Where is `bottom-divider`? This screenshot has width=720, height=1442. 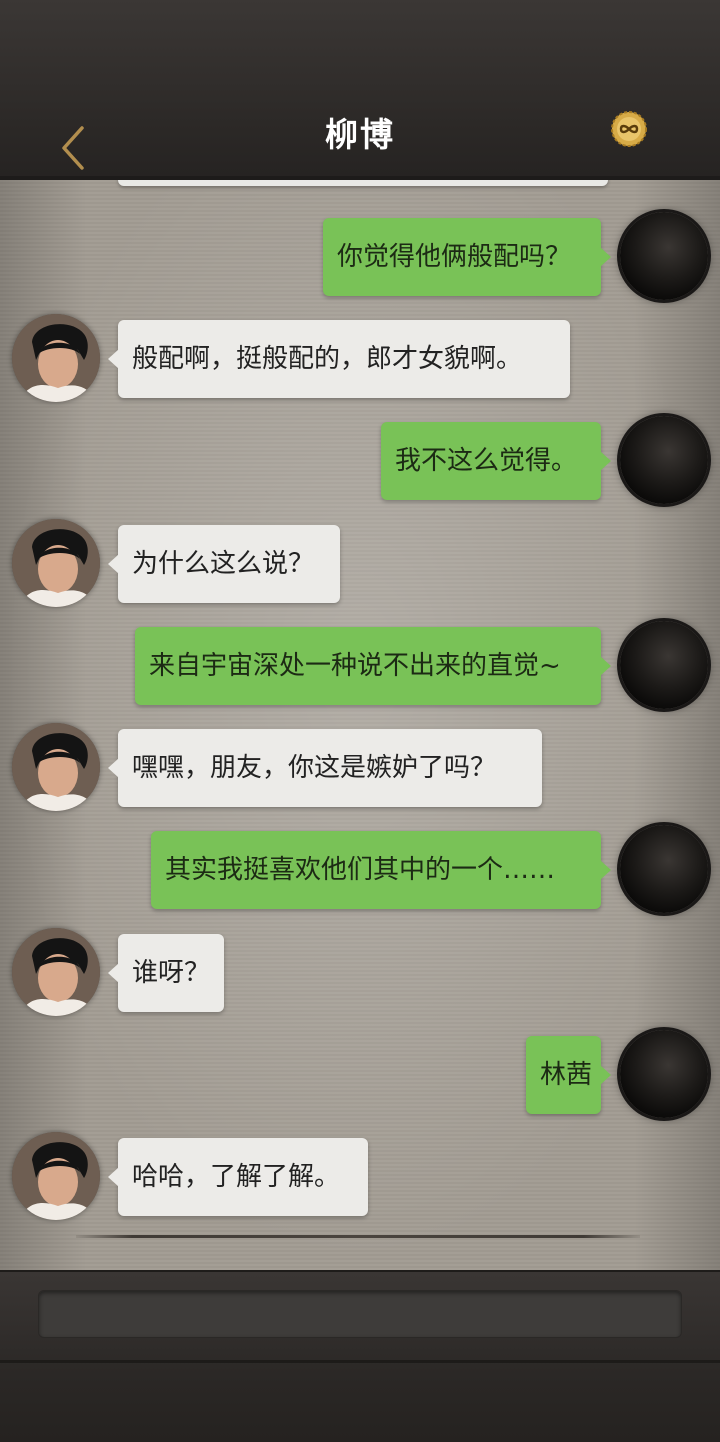
bottom-divider is located at coordinates (360, 1361).